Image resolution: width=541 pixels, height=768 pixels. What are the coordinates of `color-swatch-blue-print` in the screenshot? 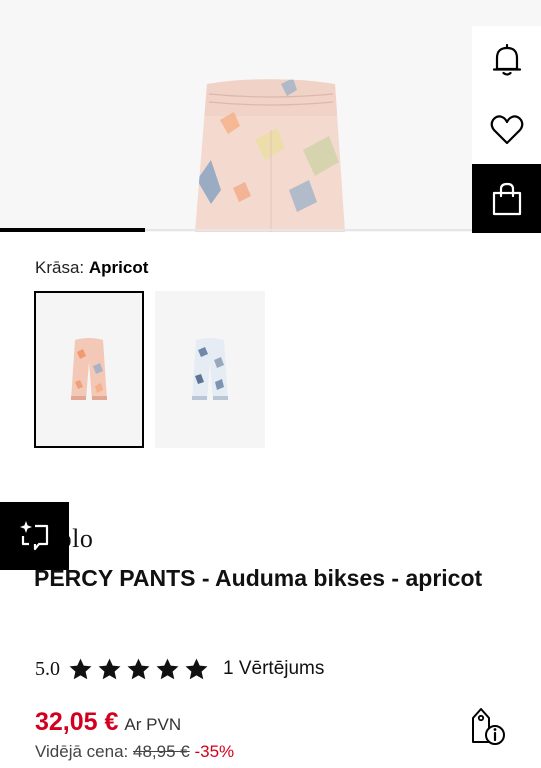 It's located at (210, 369).